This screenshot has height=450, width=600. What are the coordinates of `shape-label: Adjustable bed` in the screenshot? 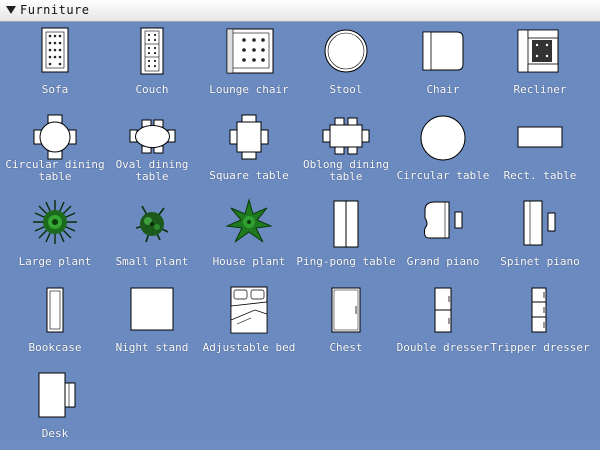 It's located at (249, 347).